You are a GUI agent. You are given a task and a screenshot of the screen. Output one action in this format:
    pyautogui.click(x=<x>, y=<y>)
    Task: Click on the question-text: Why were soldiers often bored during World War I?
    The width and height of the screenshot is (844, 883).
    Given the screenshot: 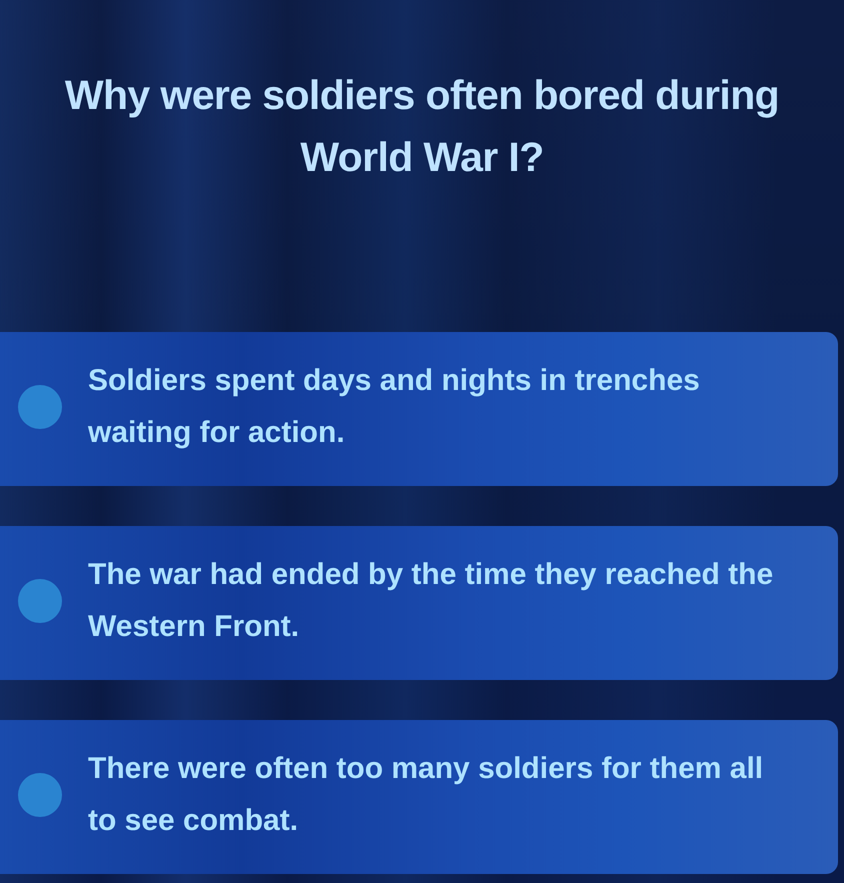 What is the action you would take?
    pyautogui.click(x=422, y=126)
    